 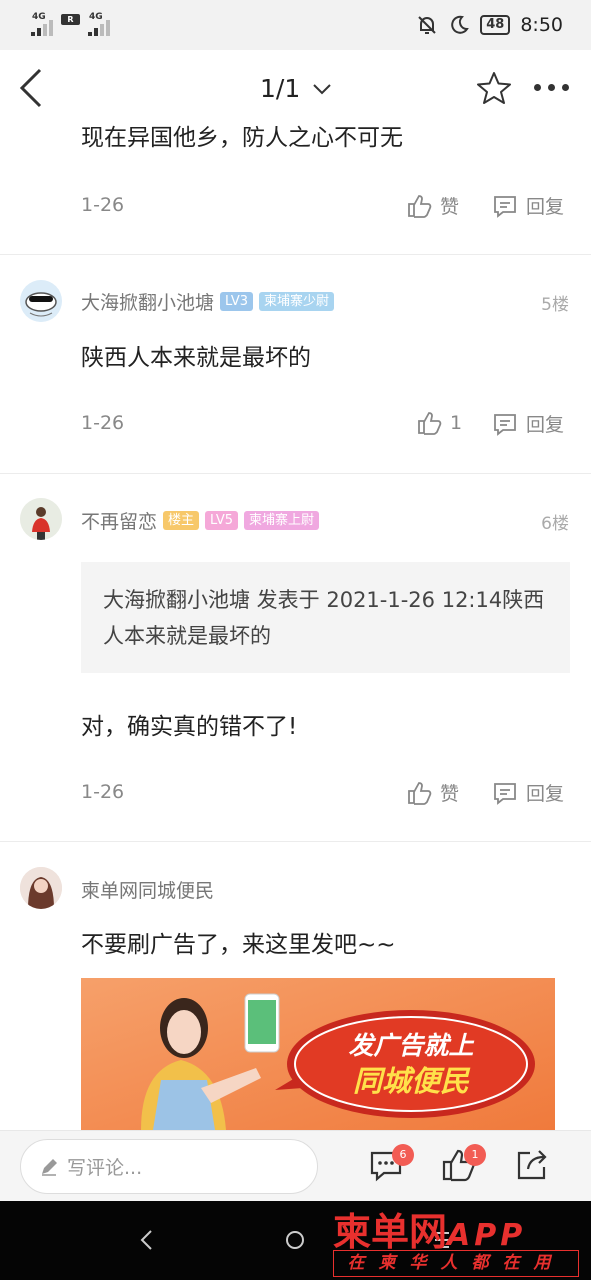 What do you see at coordinates (541, 25) in the screenshot?
I see `clock: 8:50` at bounding box center [541, 25].